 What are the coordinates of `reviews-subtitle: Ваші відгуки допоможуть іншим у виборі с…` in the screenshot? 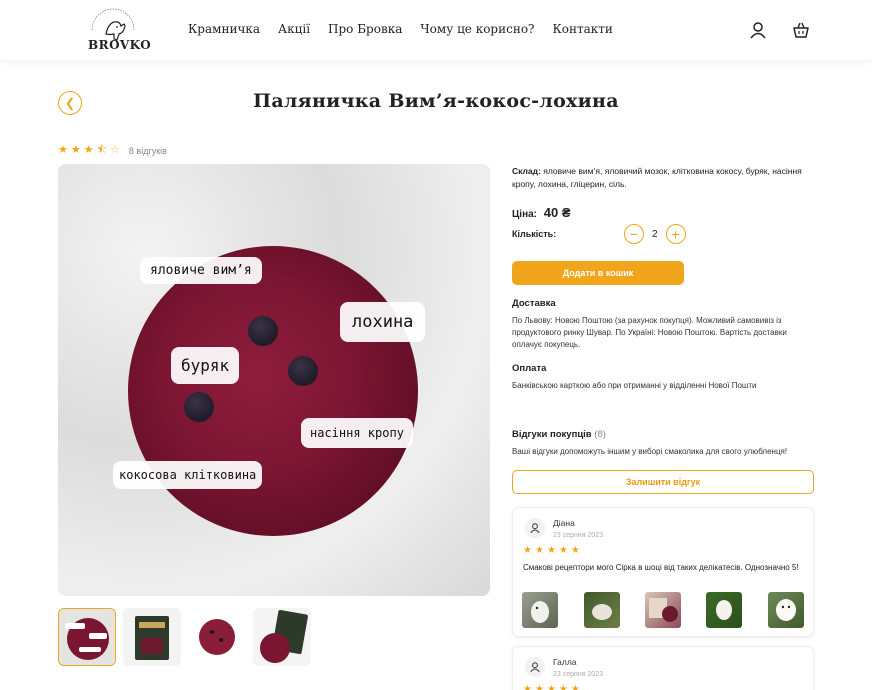 It's located at (650, 451).